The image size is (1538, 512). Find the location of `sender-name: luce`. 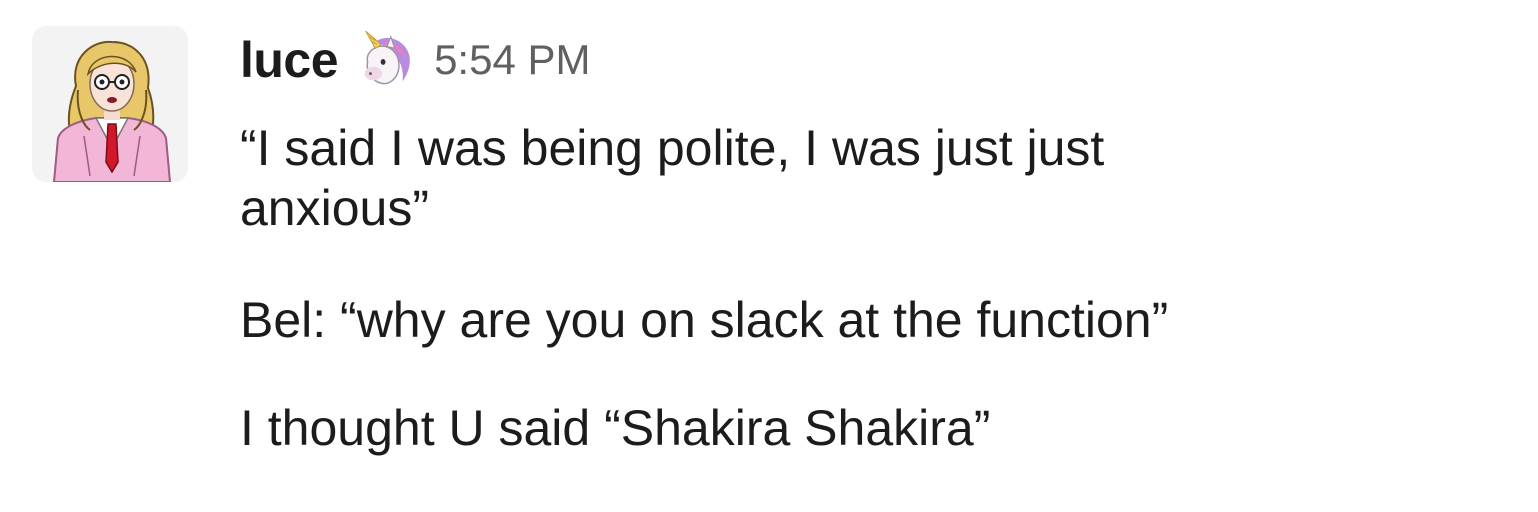

sender-name: luce is located at coordinates (289, 60).